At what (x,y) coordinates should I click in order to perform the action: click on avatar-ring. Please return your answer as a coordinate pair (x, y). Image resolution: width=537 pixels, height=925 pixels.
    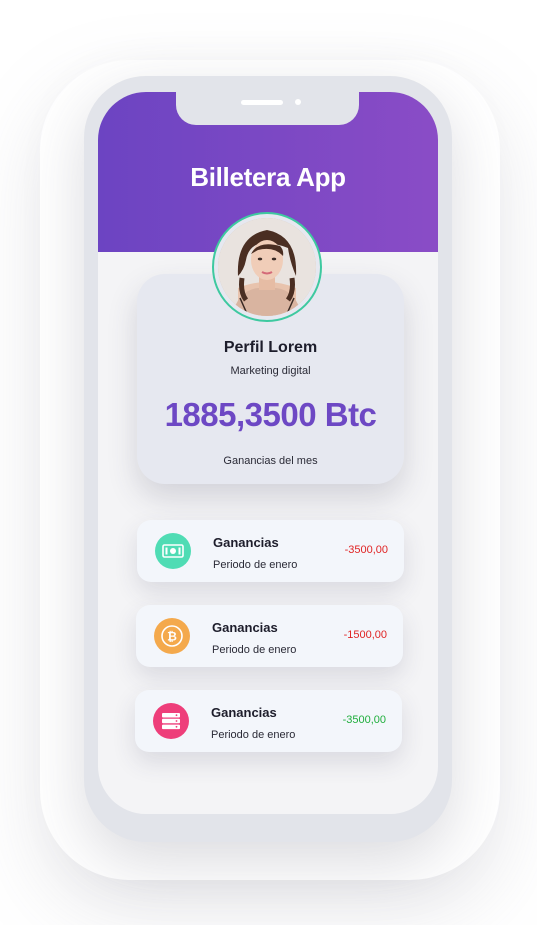
    Looking at the image, I should click on (267, 267).